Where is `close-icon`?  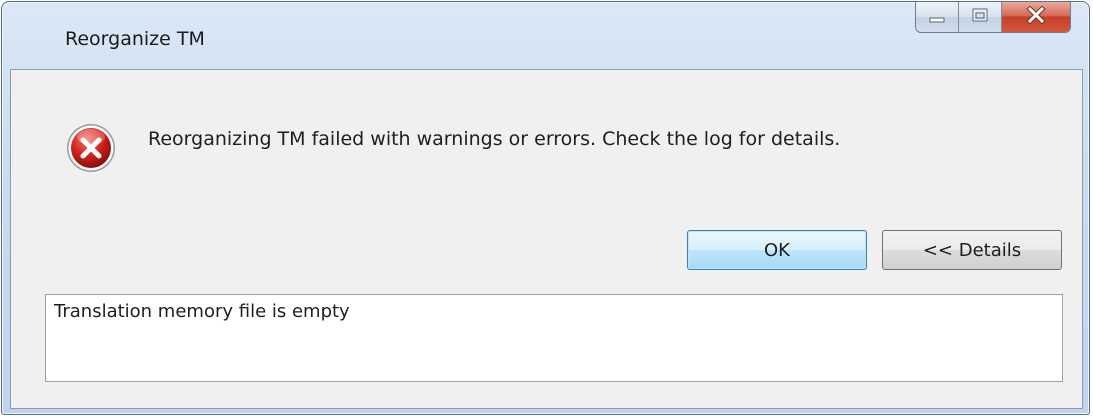
close-icon is located at coordinates (1036, 16).